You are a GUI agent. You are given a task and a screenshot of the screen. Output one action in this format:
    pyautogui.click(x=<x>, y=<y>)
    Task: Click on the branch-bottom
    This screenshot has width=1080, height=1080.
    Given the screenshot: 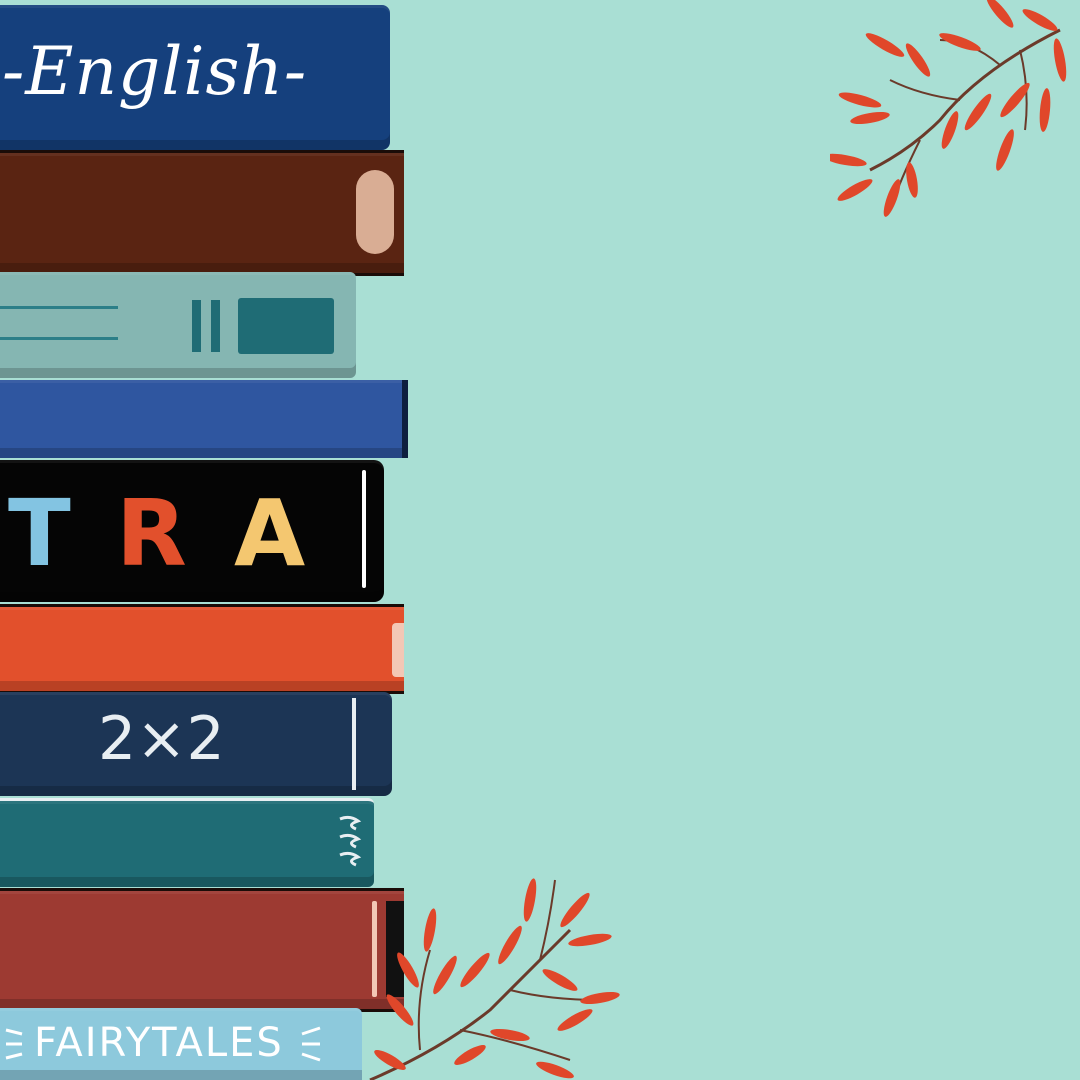 What is the action you would take?
    pyautogui.click(x=494, y=979)
    